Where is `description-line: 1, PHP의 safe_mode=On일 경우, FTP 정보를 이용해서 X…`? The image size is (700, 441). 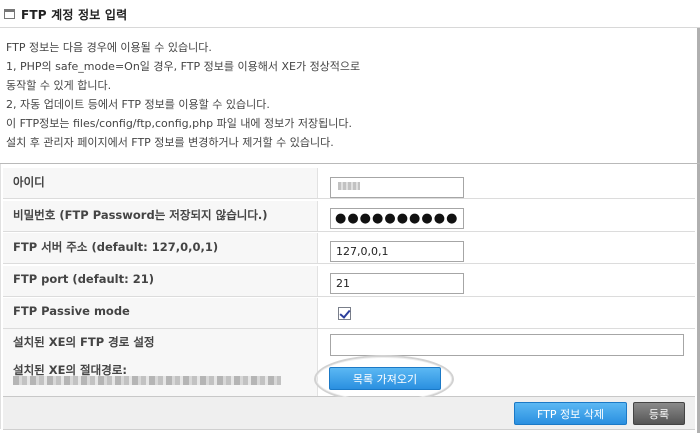 description-line: 1, PHP의 safe_mode=On일 경우, FTP 정보를 이용해서 X… is located at coordinates (183, 66).